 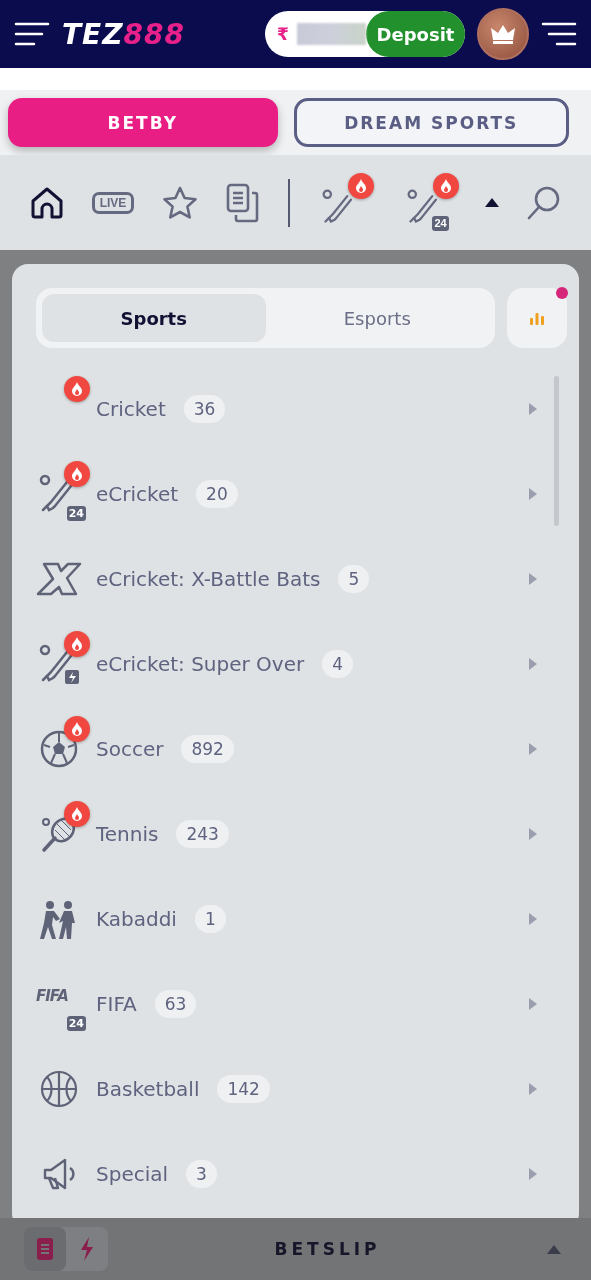 I want to click on stats-button, so click(x=537, y=318).